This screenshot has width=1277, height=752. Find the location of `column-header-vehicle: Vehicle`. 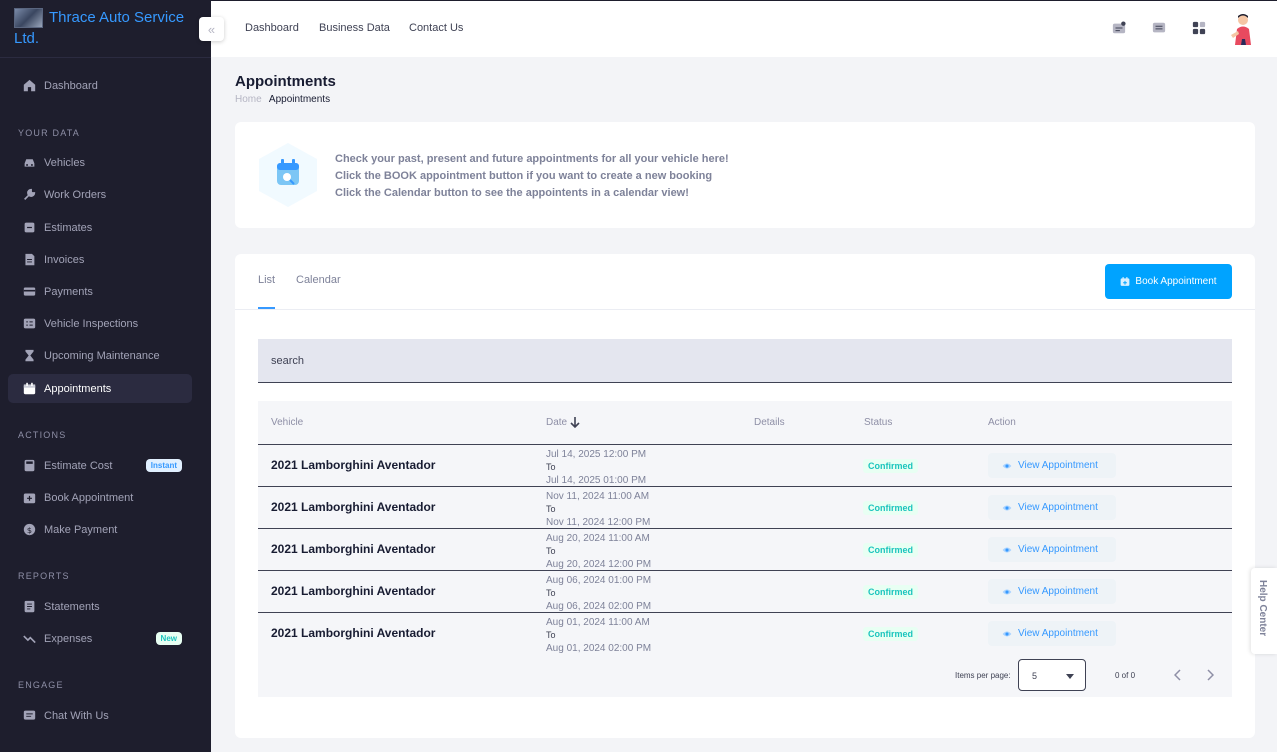

column-header-vehicle: Vehicle is located at coordinates (287, 422).